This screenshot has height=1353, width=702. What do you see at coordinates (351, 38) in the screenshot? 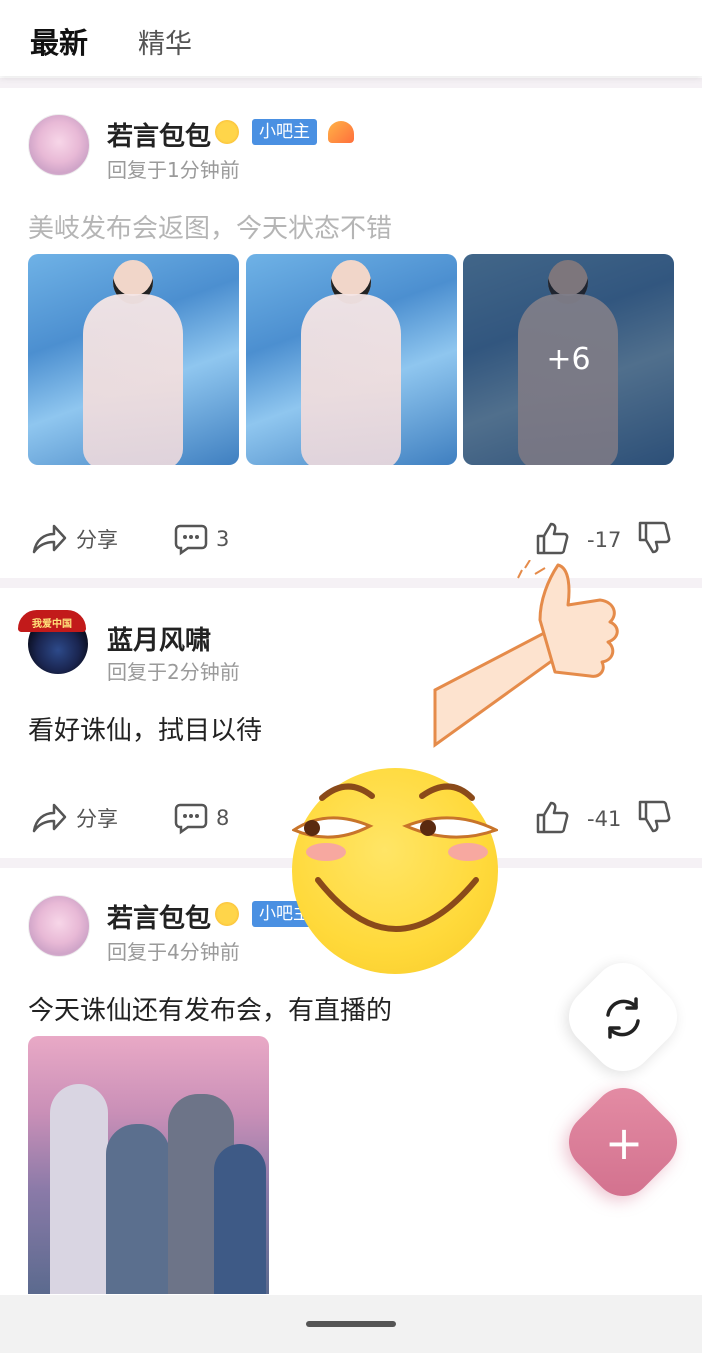
I see `top-tab-bar: 最新 精华` at bounding box center [351, 38].